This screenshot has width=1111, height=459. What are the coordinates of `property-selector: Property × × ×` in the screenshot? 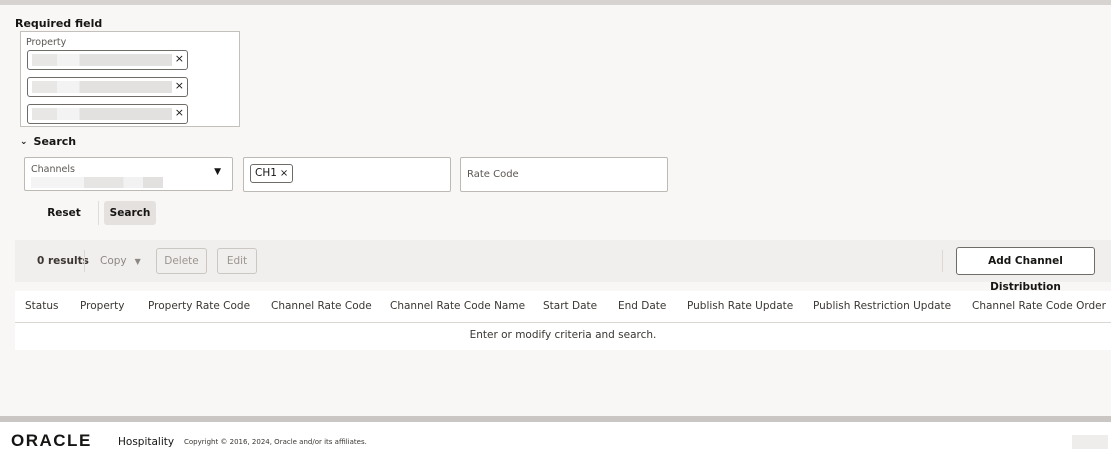 It's located at (130, 79).